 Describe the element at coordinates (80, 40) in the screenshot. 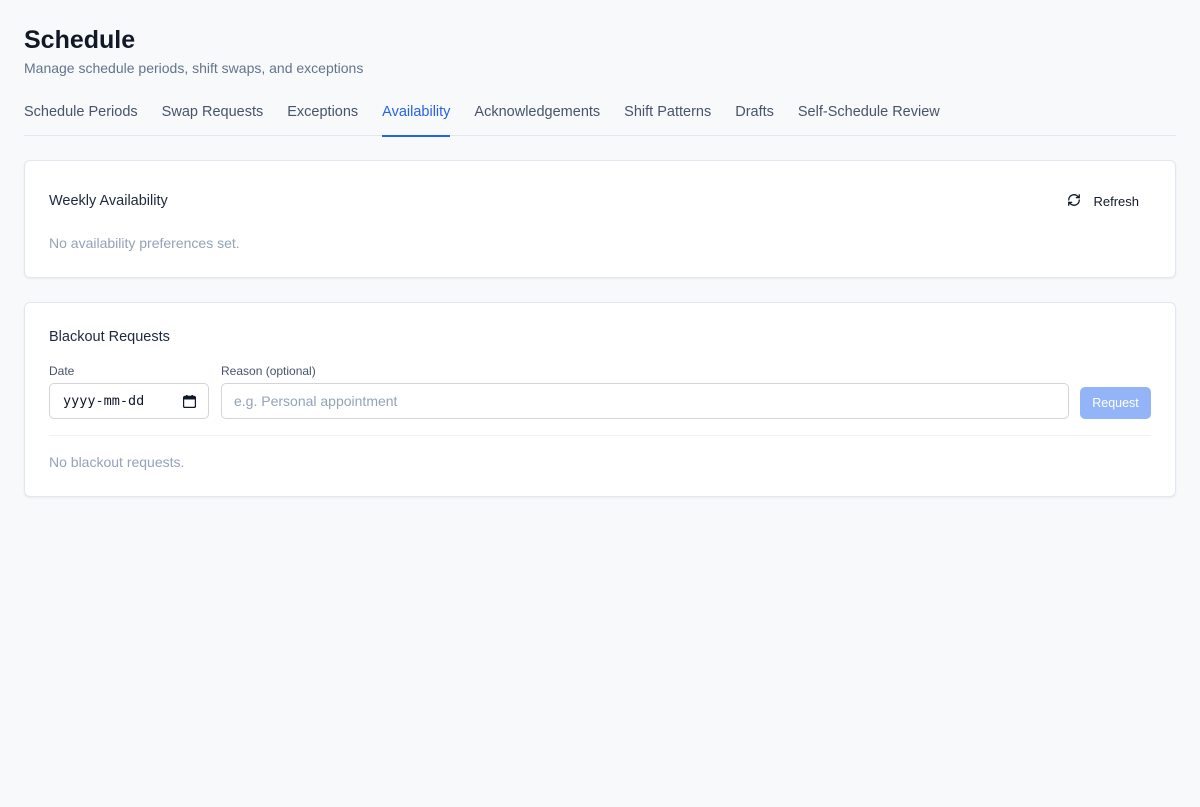

I see `page-title: Schedule` at that location.